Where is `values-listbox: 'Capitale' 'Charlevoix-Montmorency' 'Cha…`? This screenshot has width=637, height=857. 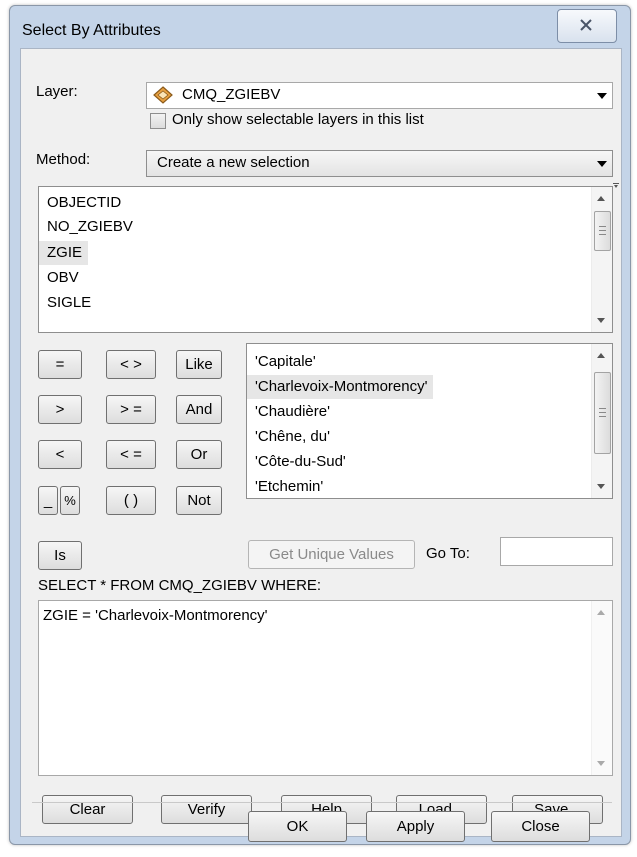 values-listbox: 'Capitale' 'Charlevoix-Montmorency' 'Cha… is located at coordinates (429, 421).